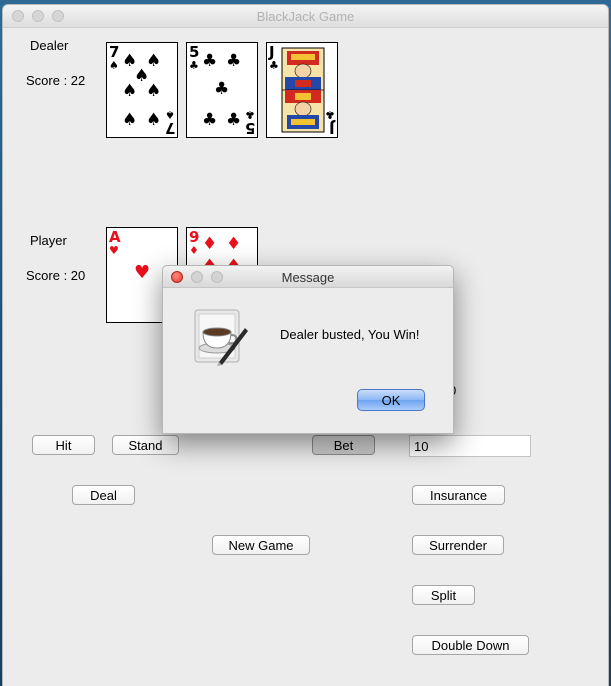 The width and height of the screenshot is (611, 686). Describe the element at coordinates (350, 334) in the screenshot. I see `dialog-message: Dealer busted, You Win!` at that location.